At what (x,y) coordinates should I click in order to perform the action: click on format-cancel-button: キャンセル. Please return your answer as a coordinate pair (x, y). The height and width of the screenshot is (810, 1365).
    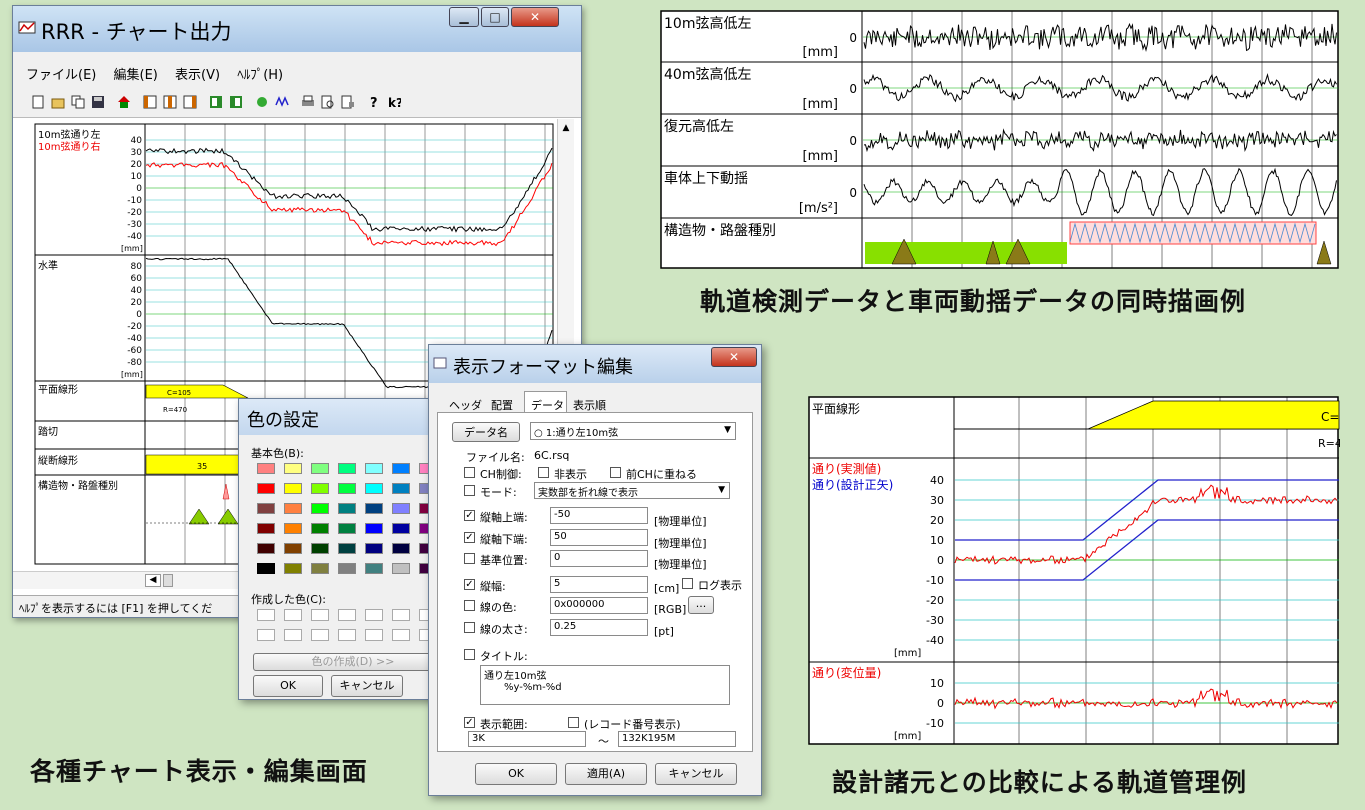
    Looking at the image, I should click on (696, 774).